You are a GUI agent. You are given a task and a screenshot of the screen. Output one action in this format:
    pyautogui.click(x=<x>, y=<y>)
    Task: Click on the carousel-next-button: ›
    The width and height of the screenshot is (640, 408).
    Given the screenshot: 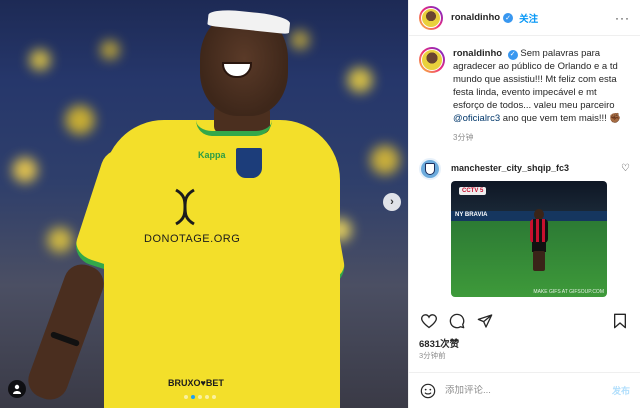 What is the action you would take?
    pyautogui.click(x=392, y=202)
    